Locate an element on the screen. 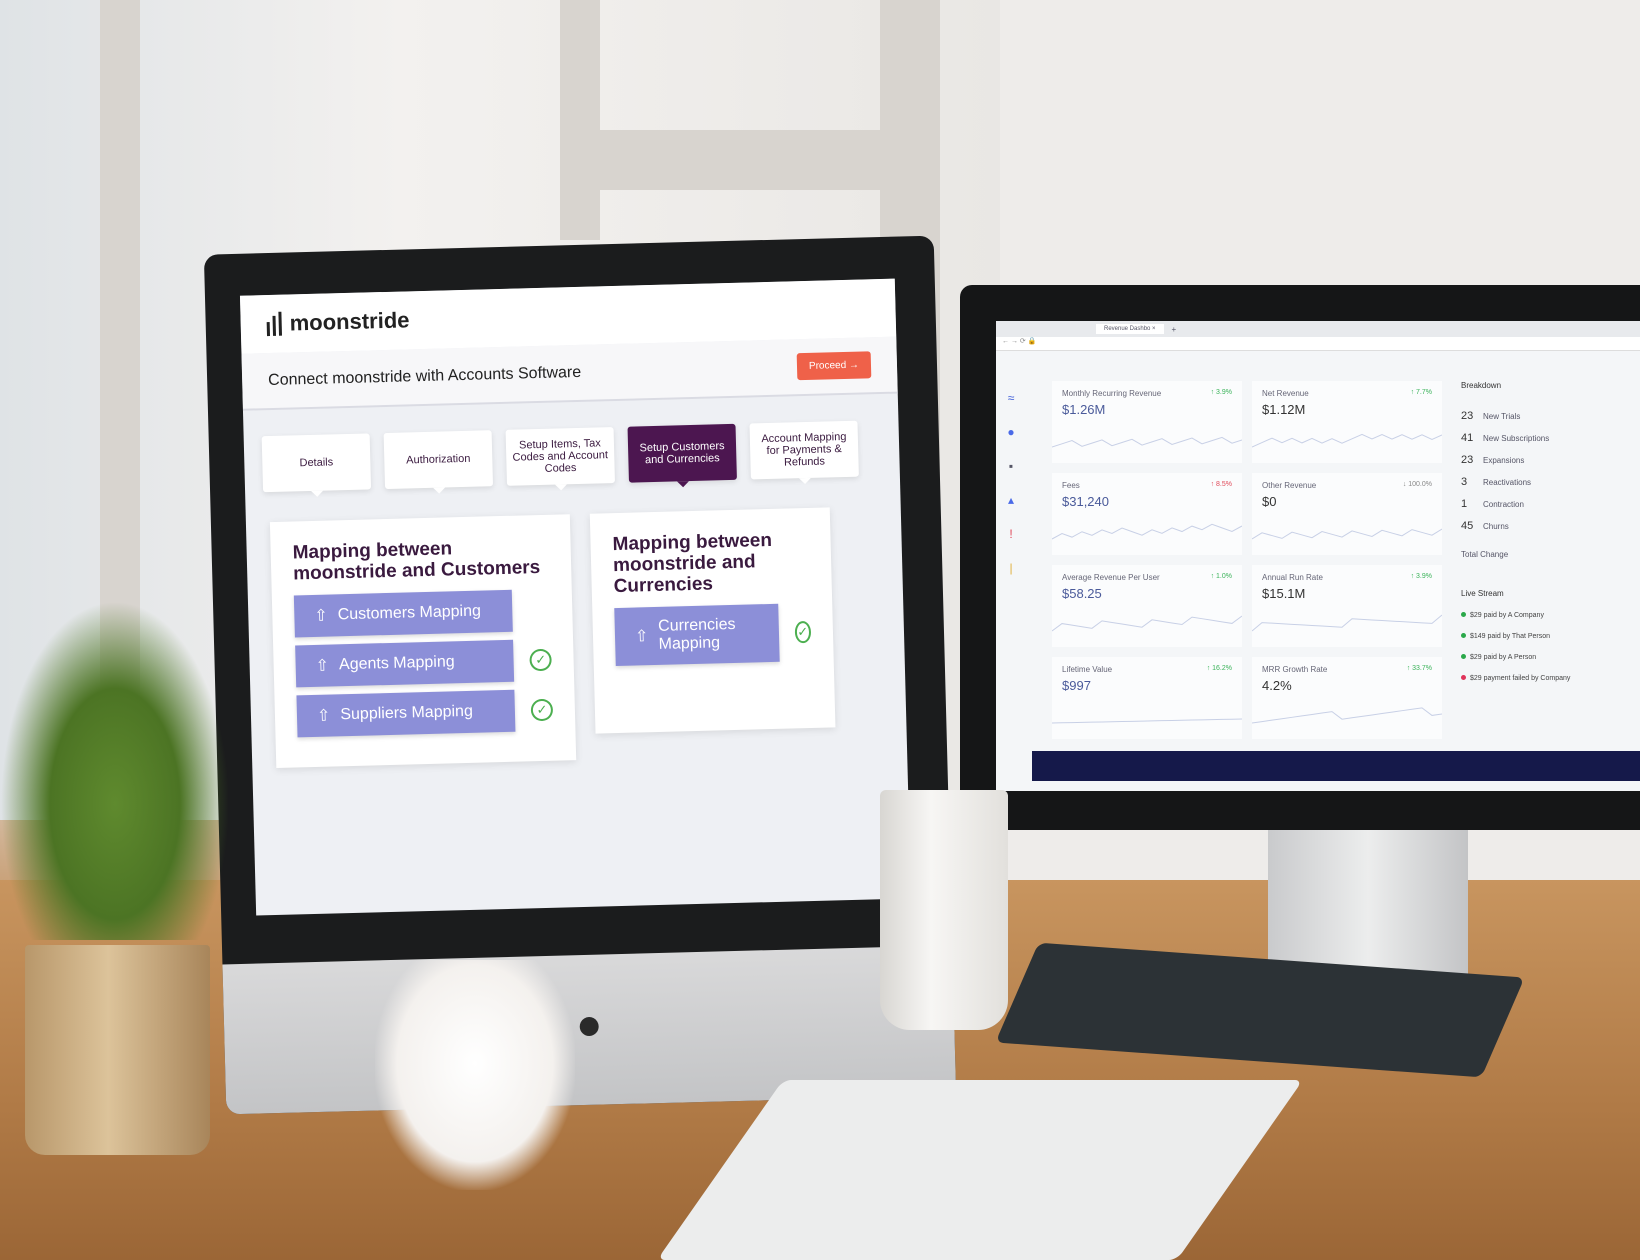 This screenshot has height=1260, width=1640. check-icon: ✓ is located at coordinates (542, 710).